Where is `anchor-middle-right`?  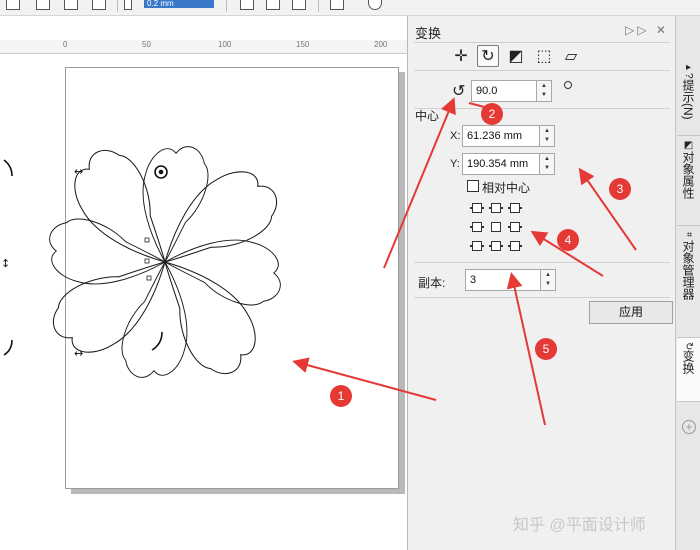
anchor-middle-right is located at coordinates (515, 227).